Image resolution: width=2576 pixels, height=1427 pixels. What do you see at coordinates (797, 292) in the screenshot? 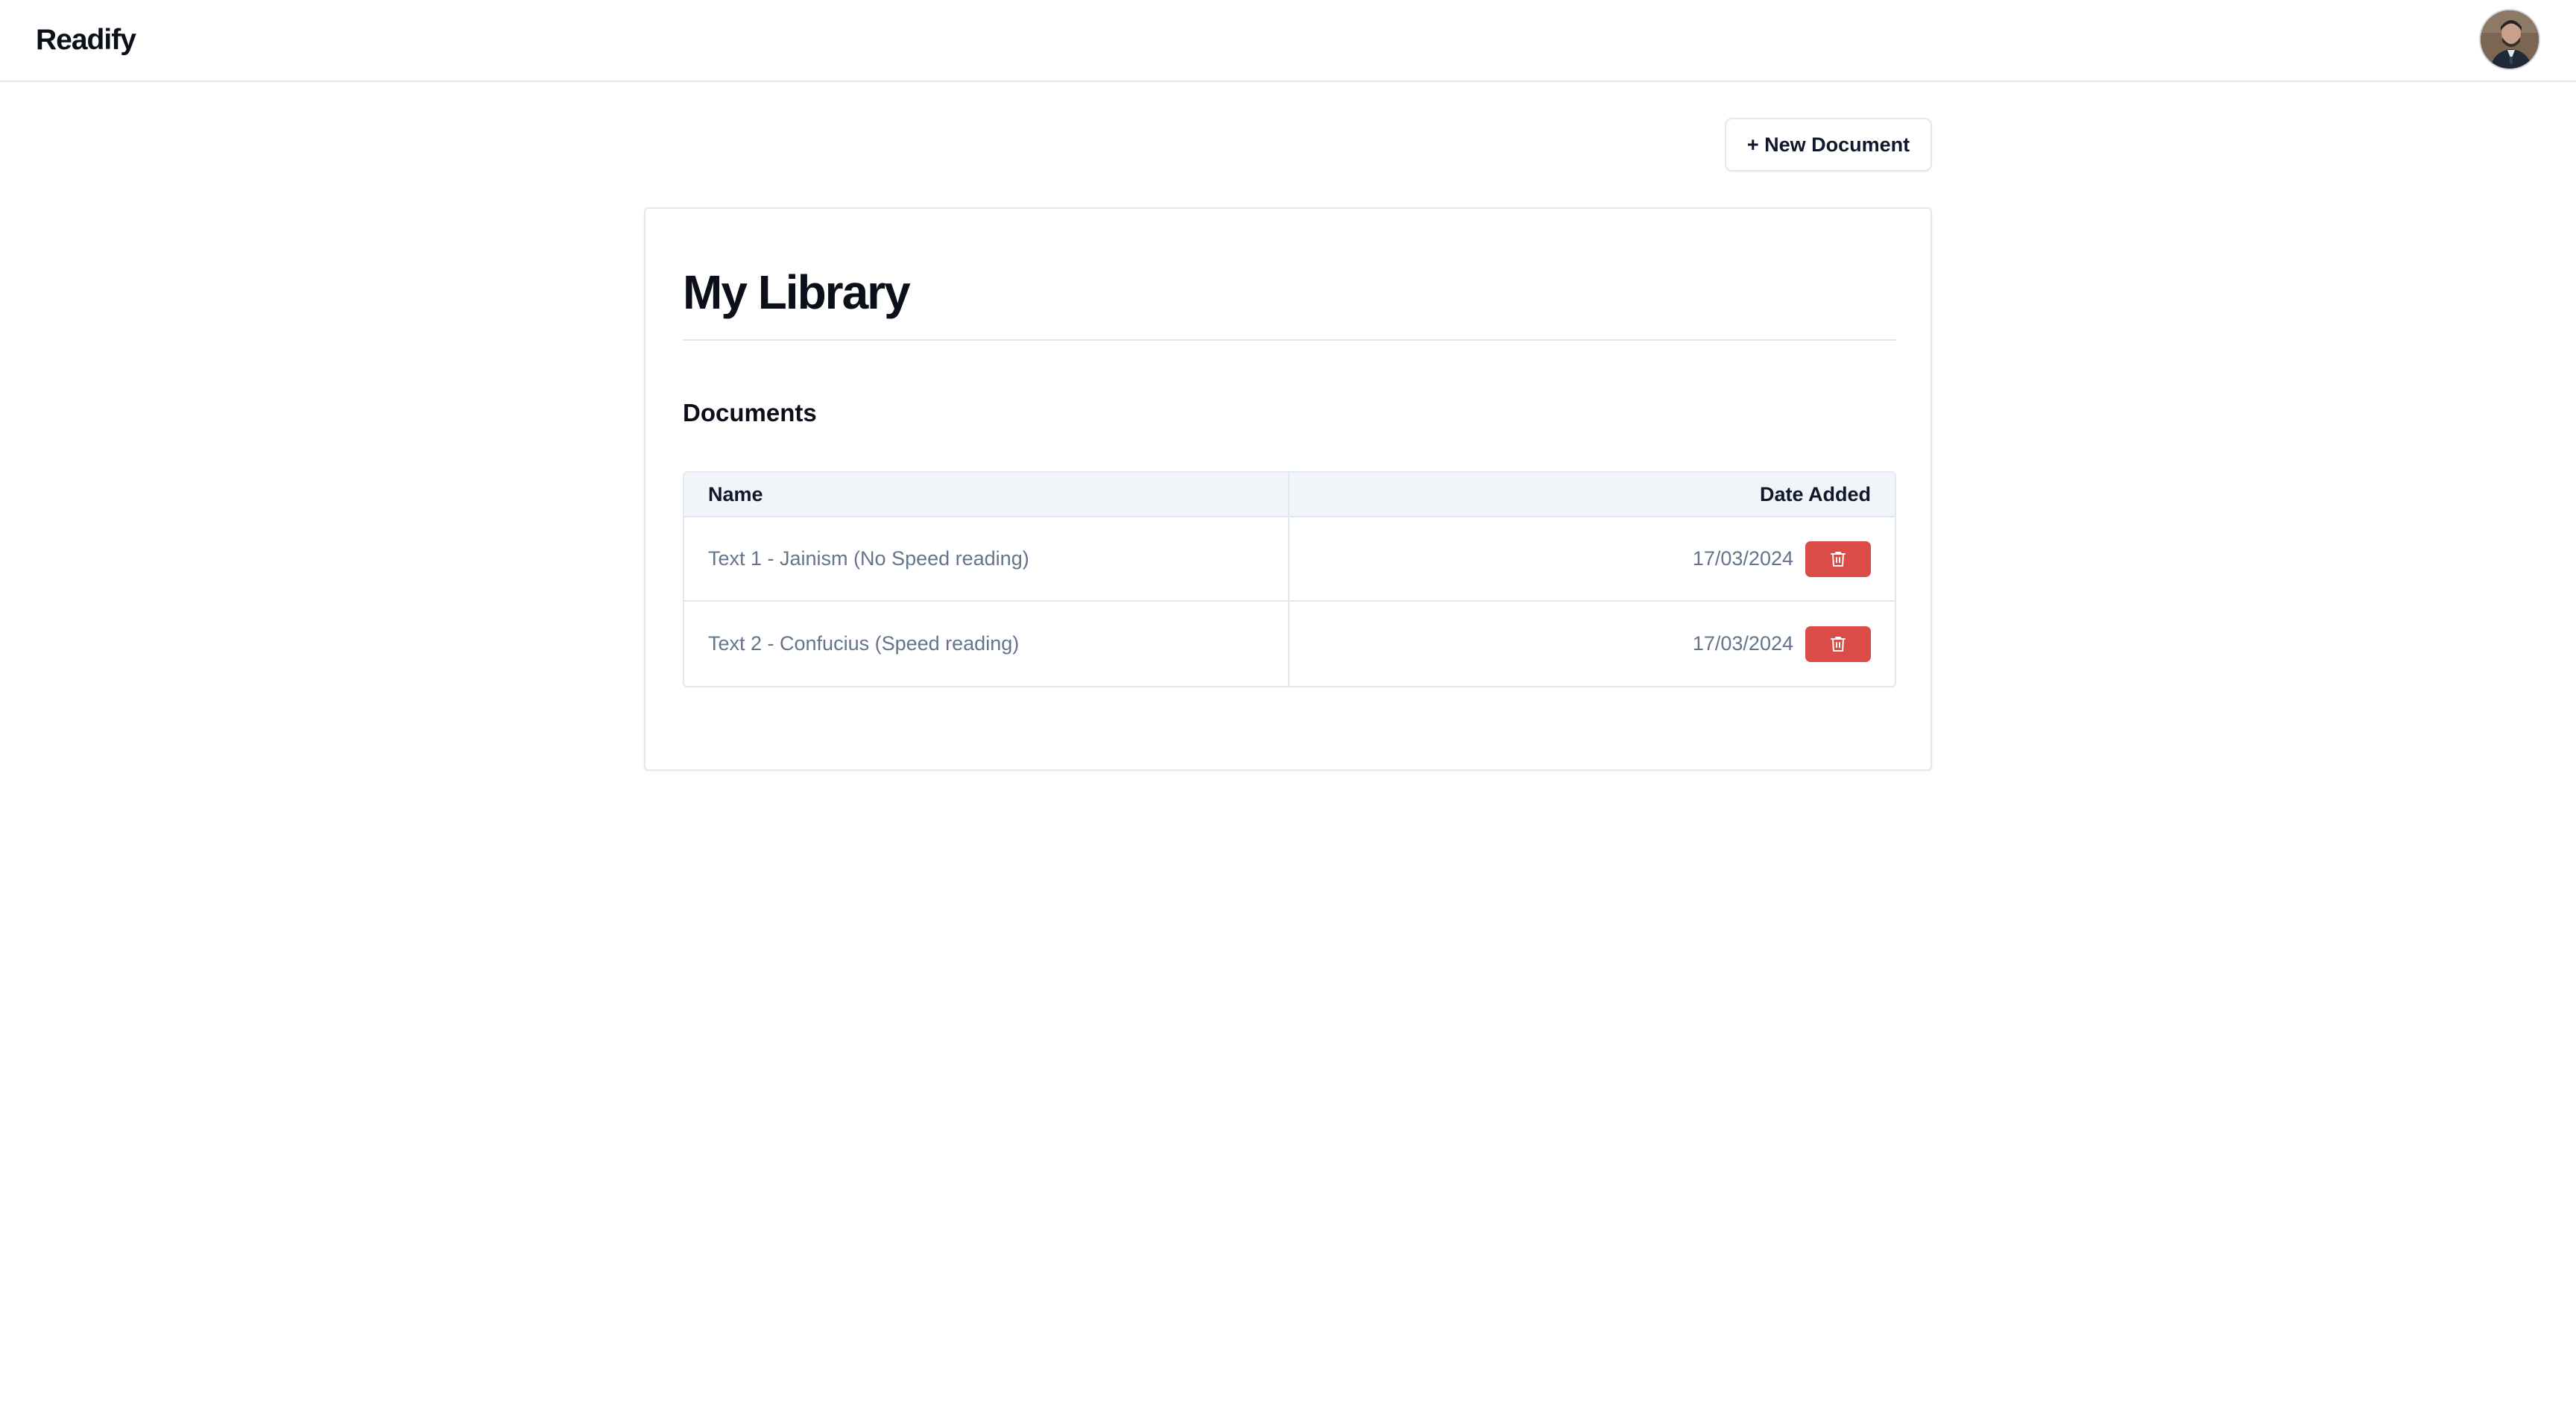
I see `page-title: My Library` at bounding box center [797, 292].